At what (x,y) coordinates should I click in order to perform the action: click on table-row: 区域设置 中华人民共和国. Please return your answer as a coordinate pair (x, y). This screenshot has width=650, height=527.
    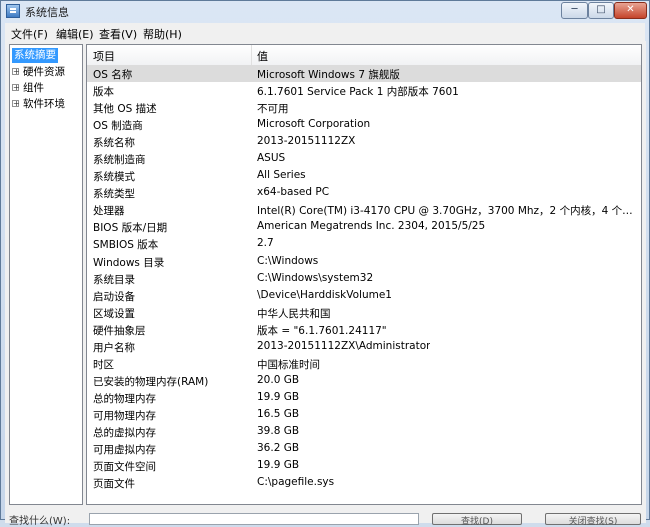
    Looking at the image, I should click on (364, 312).